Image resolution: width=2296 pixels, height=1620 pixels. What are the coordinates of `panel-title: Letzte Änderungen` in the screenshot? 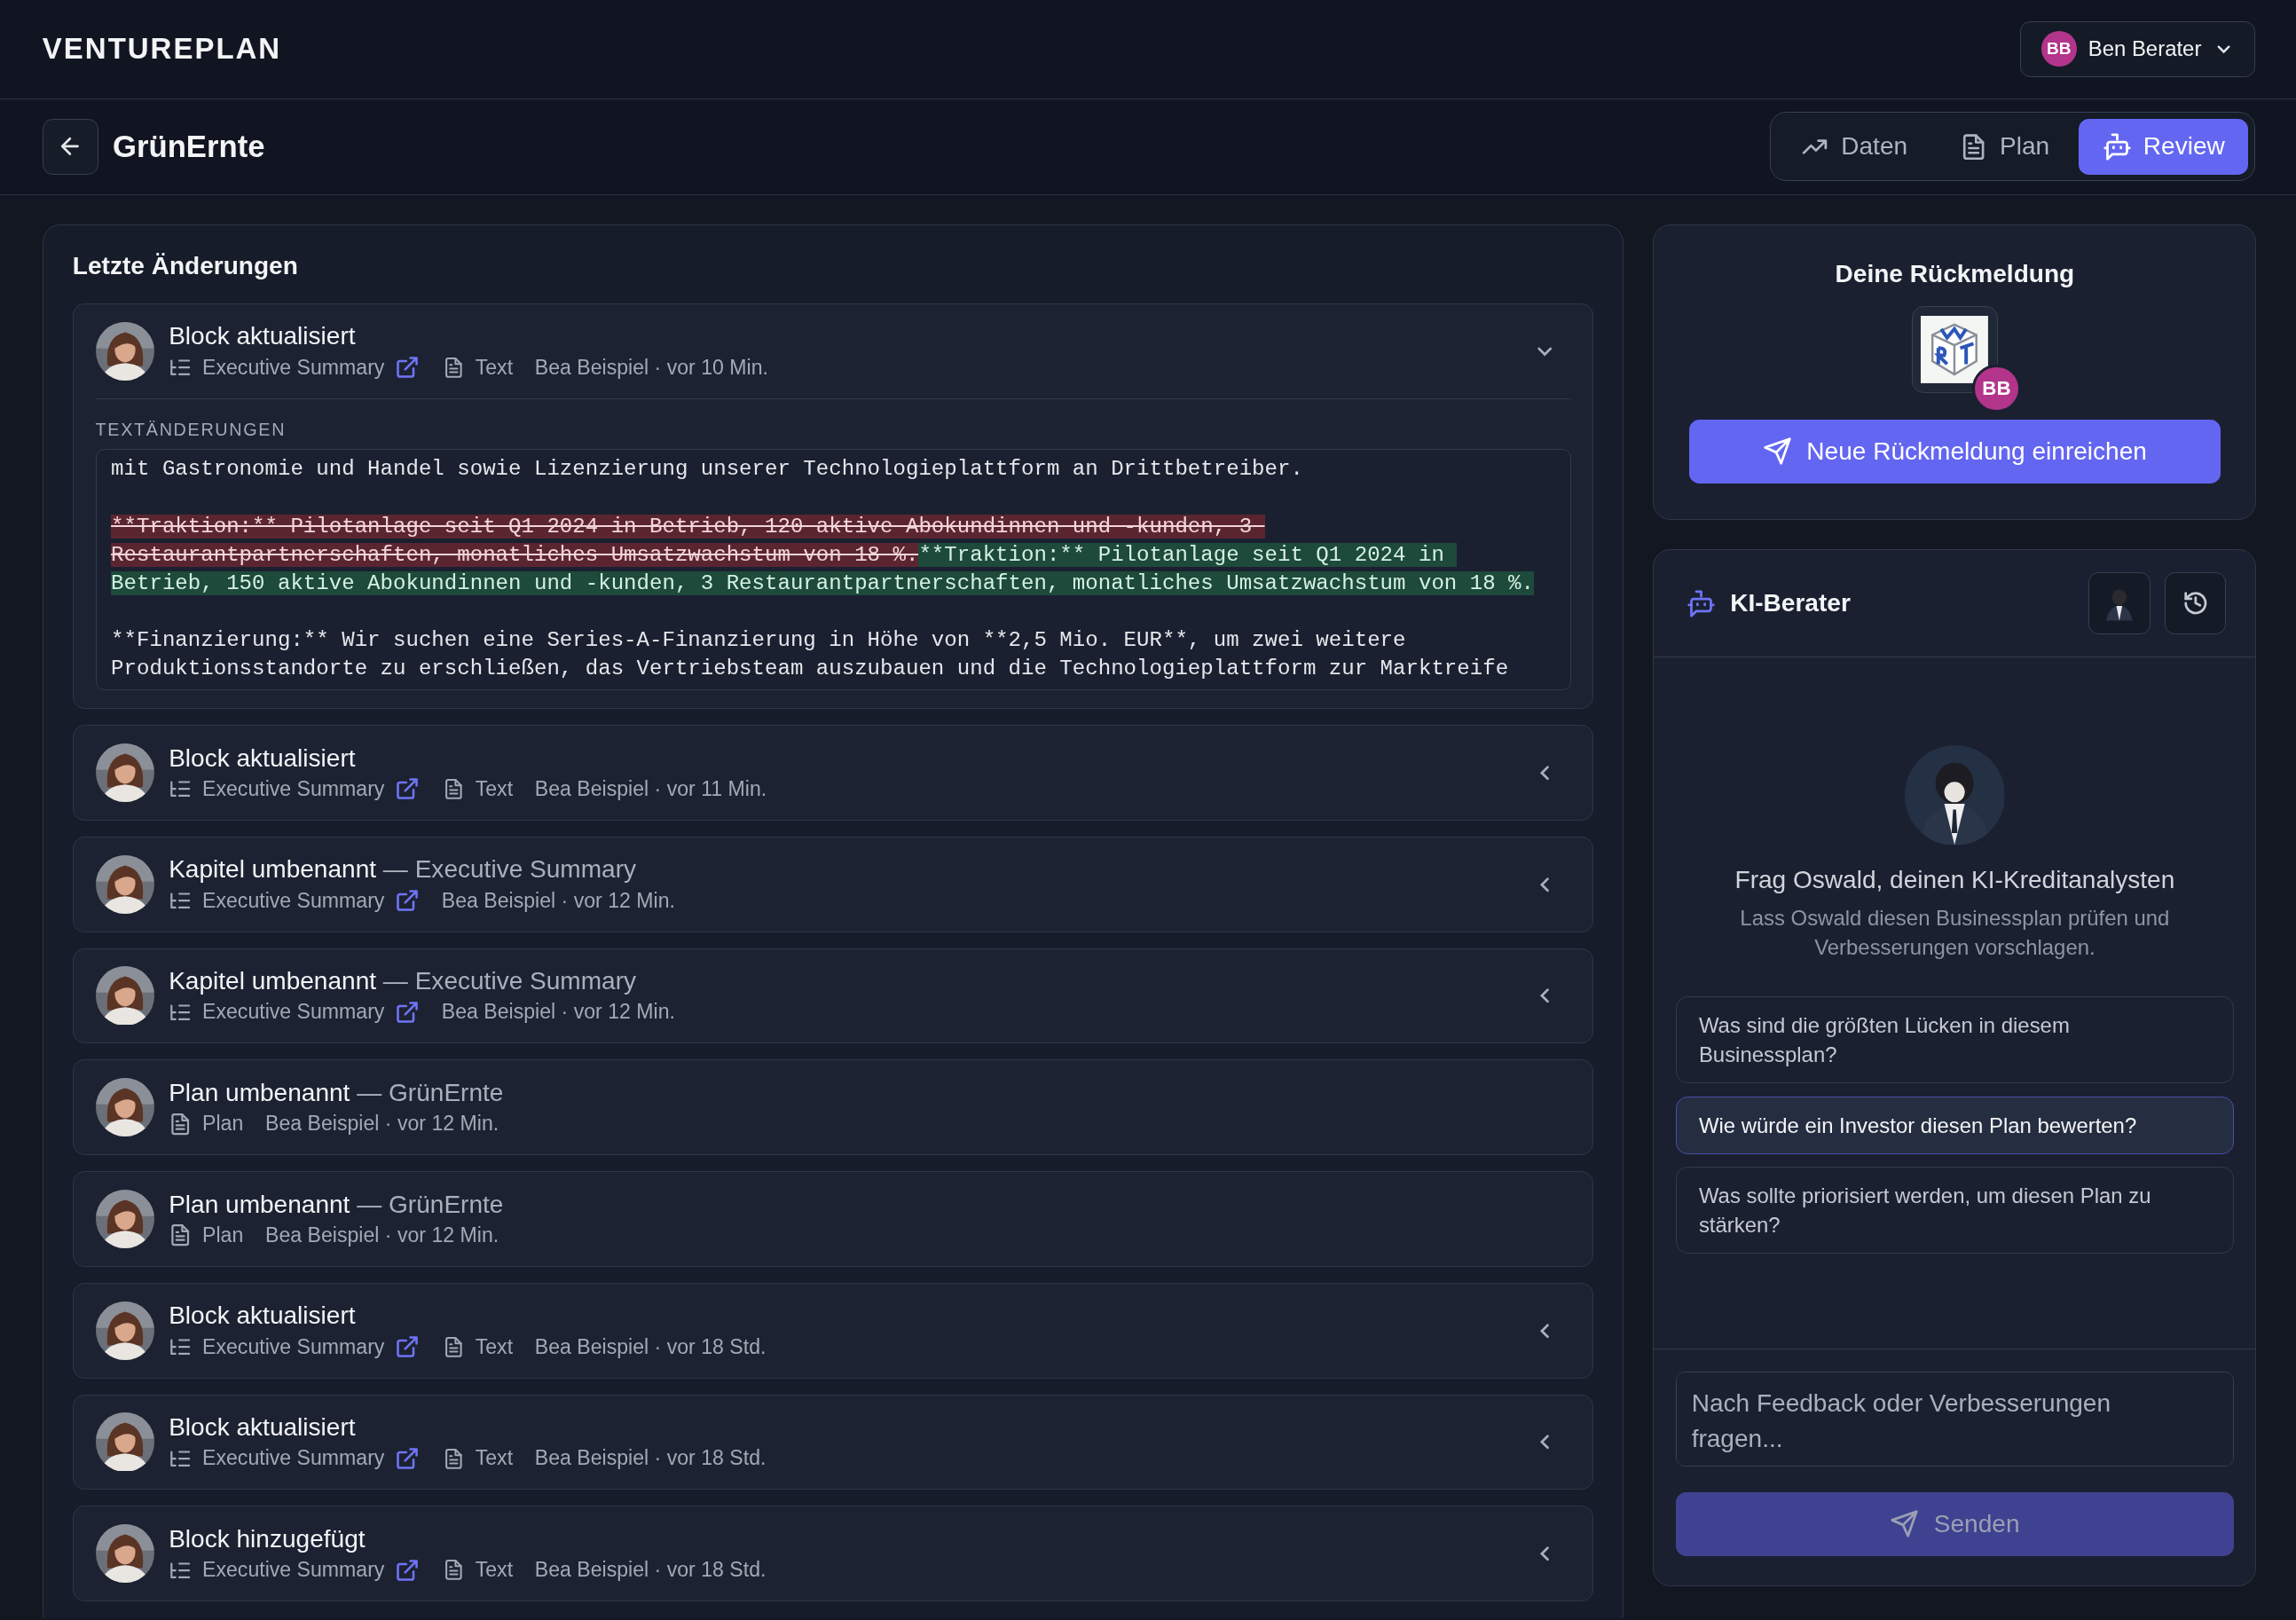 It's located at (185, 265).